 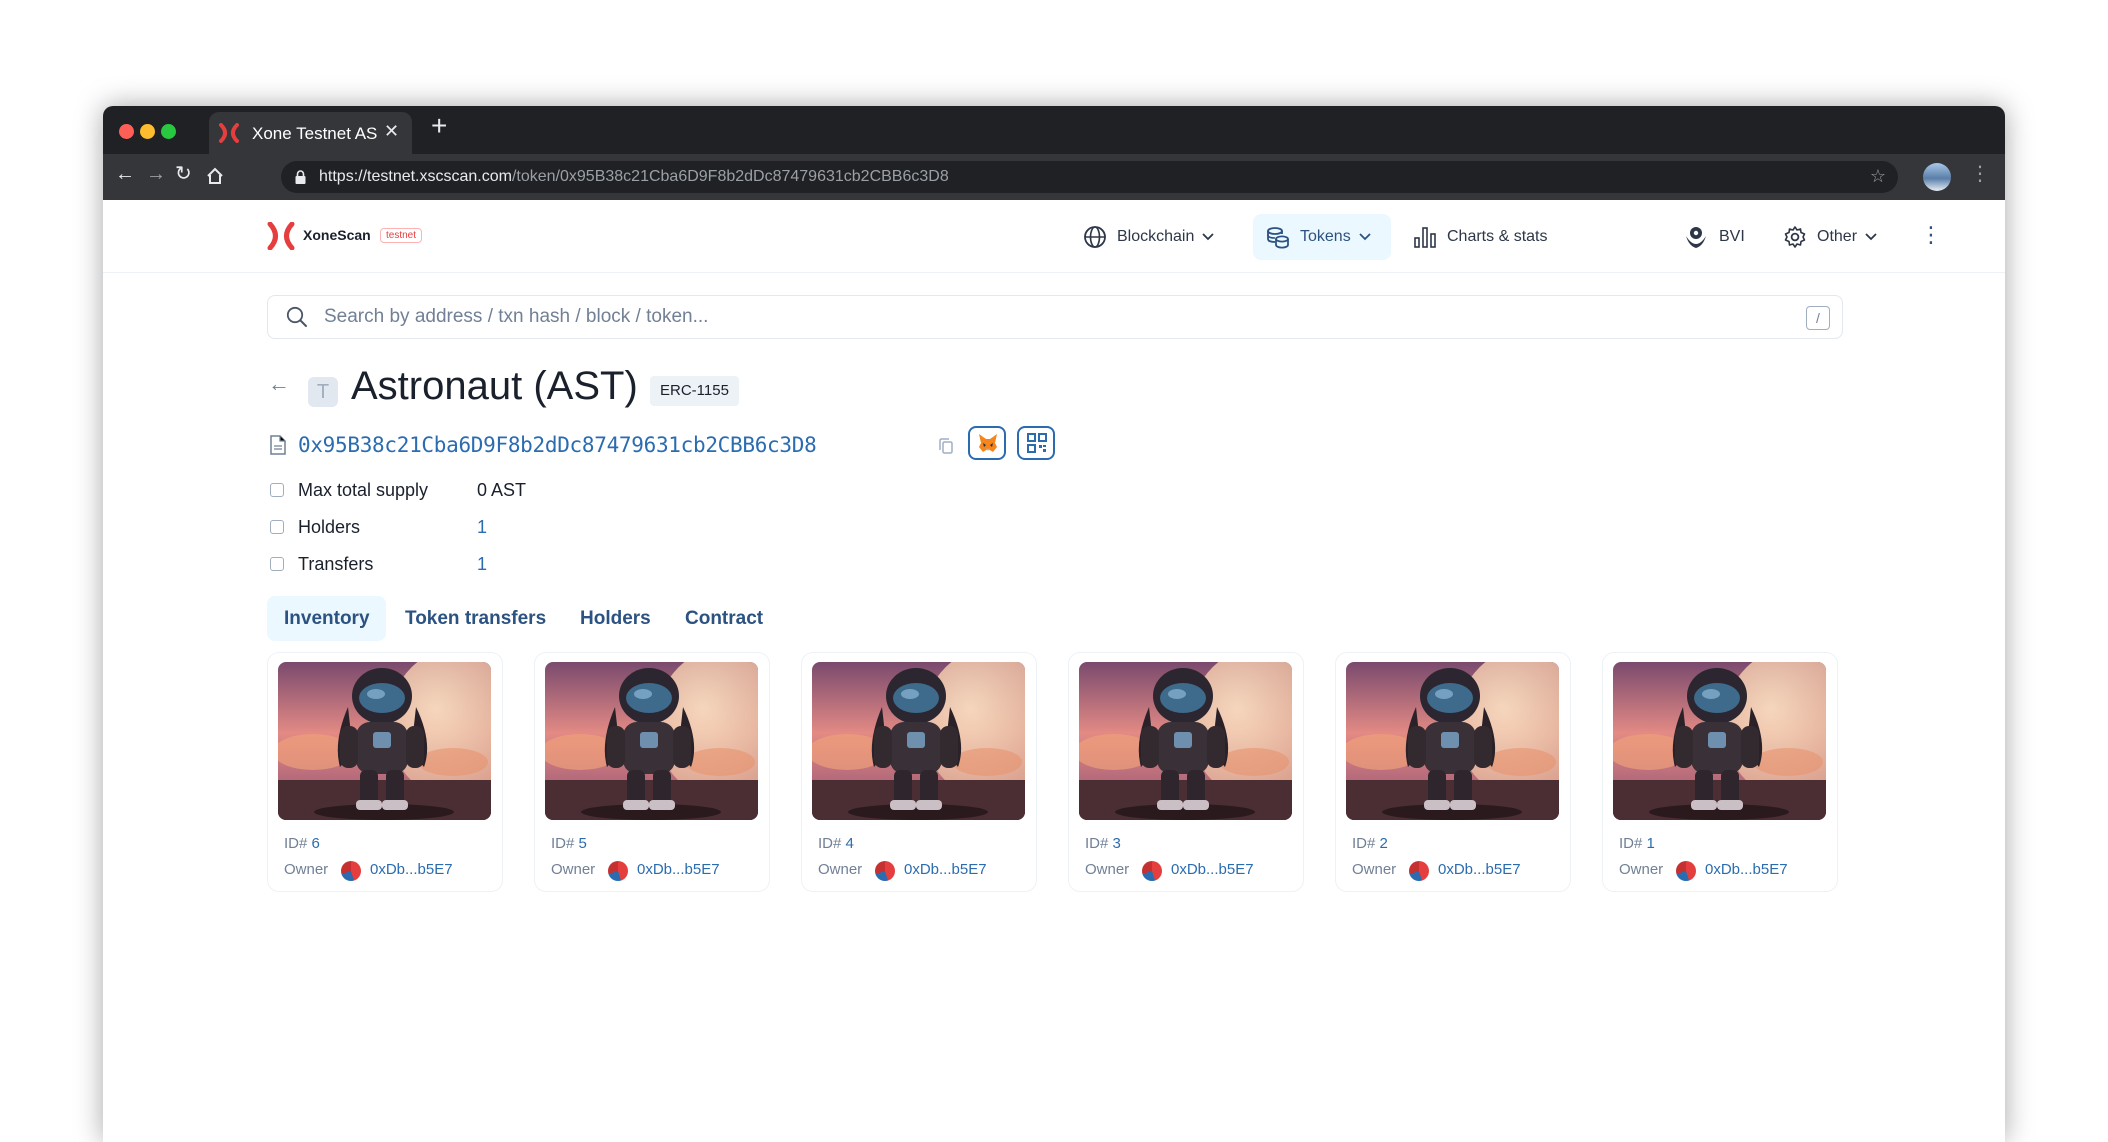 What do you see at coordinates (946, 446) in the screenshot?
I see `copy-icon` at bounding box center [946, 446].